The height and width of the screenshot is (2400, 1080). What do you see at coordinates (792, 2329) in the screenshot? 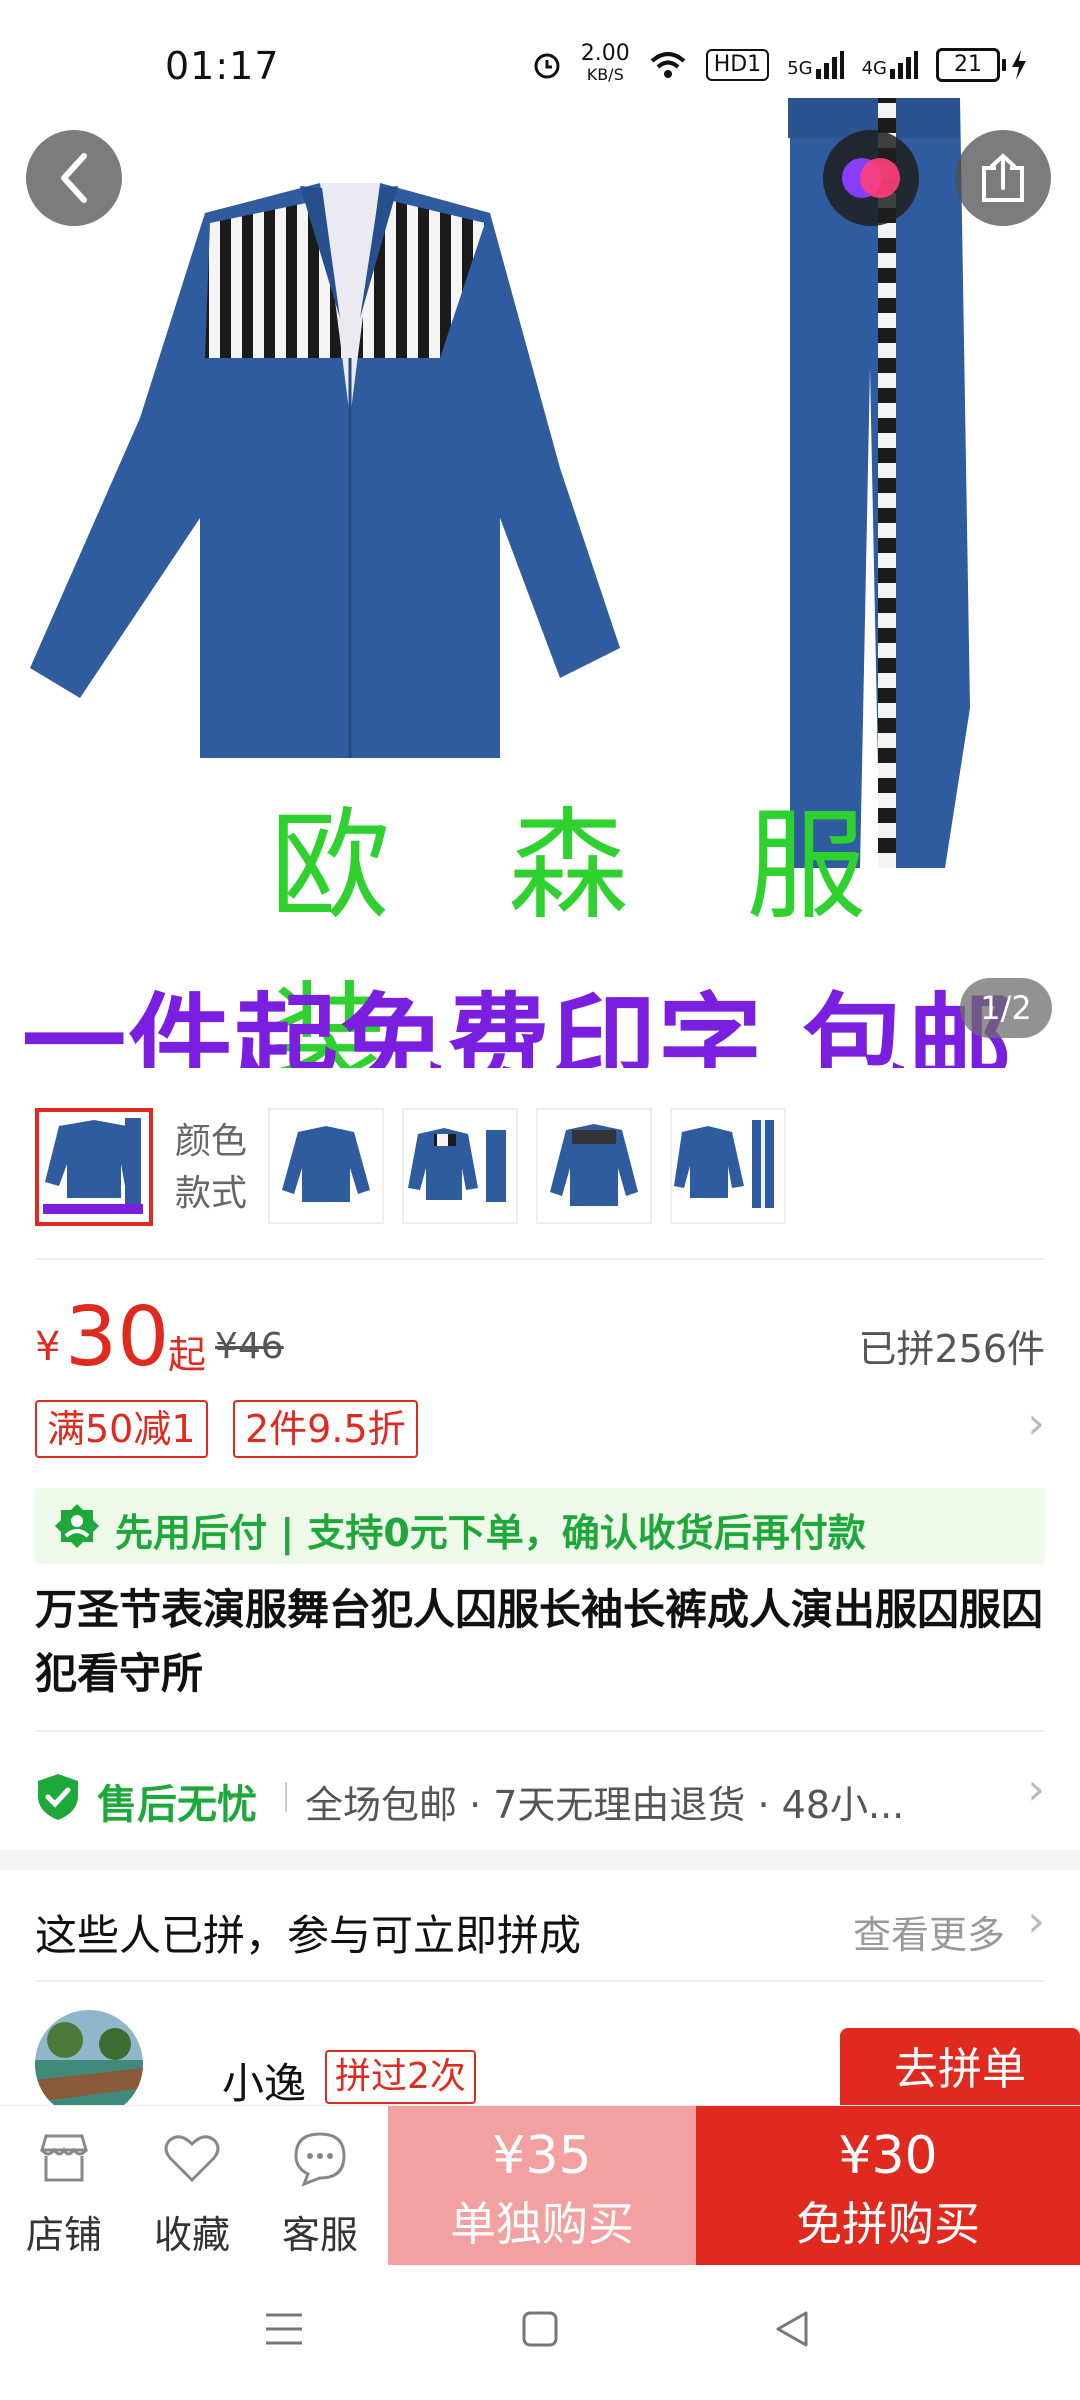
I see `back-nav-icon` at bounding box center [792, 2329].